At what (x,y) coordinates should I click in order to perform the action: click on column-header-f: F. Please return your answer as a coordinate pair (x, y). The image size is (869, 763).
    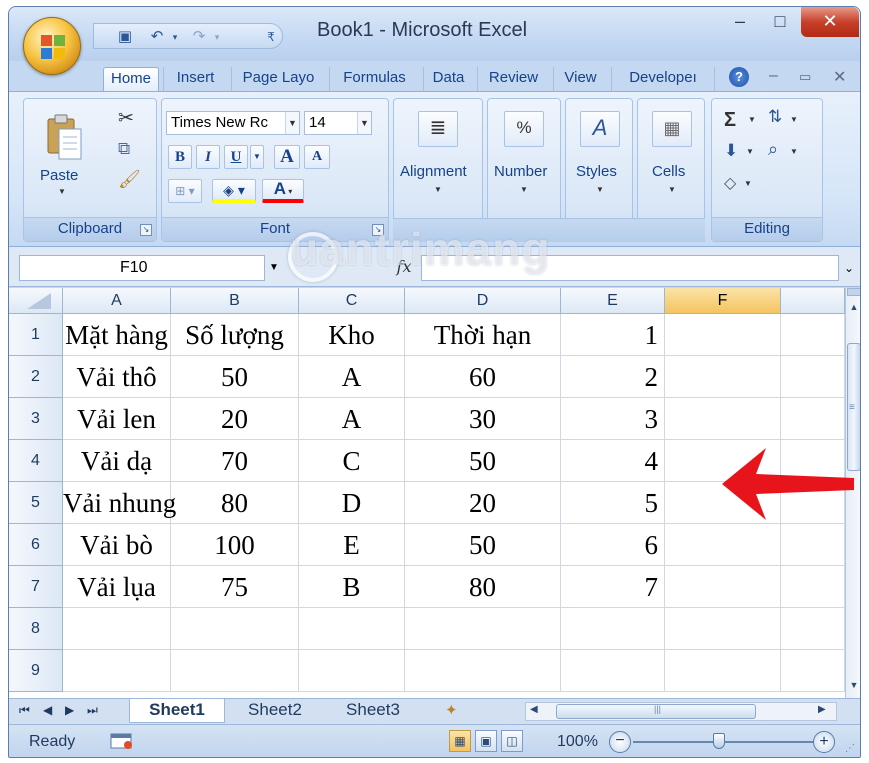
    Looking at the image, I should click on (723, 301).